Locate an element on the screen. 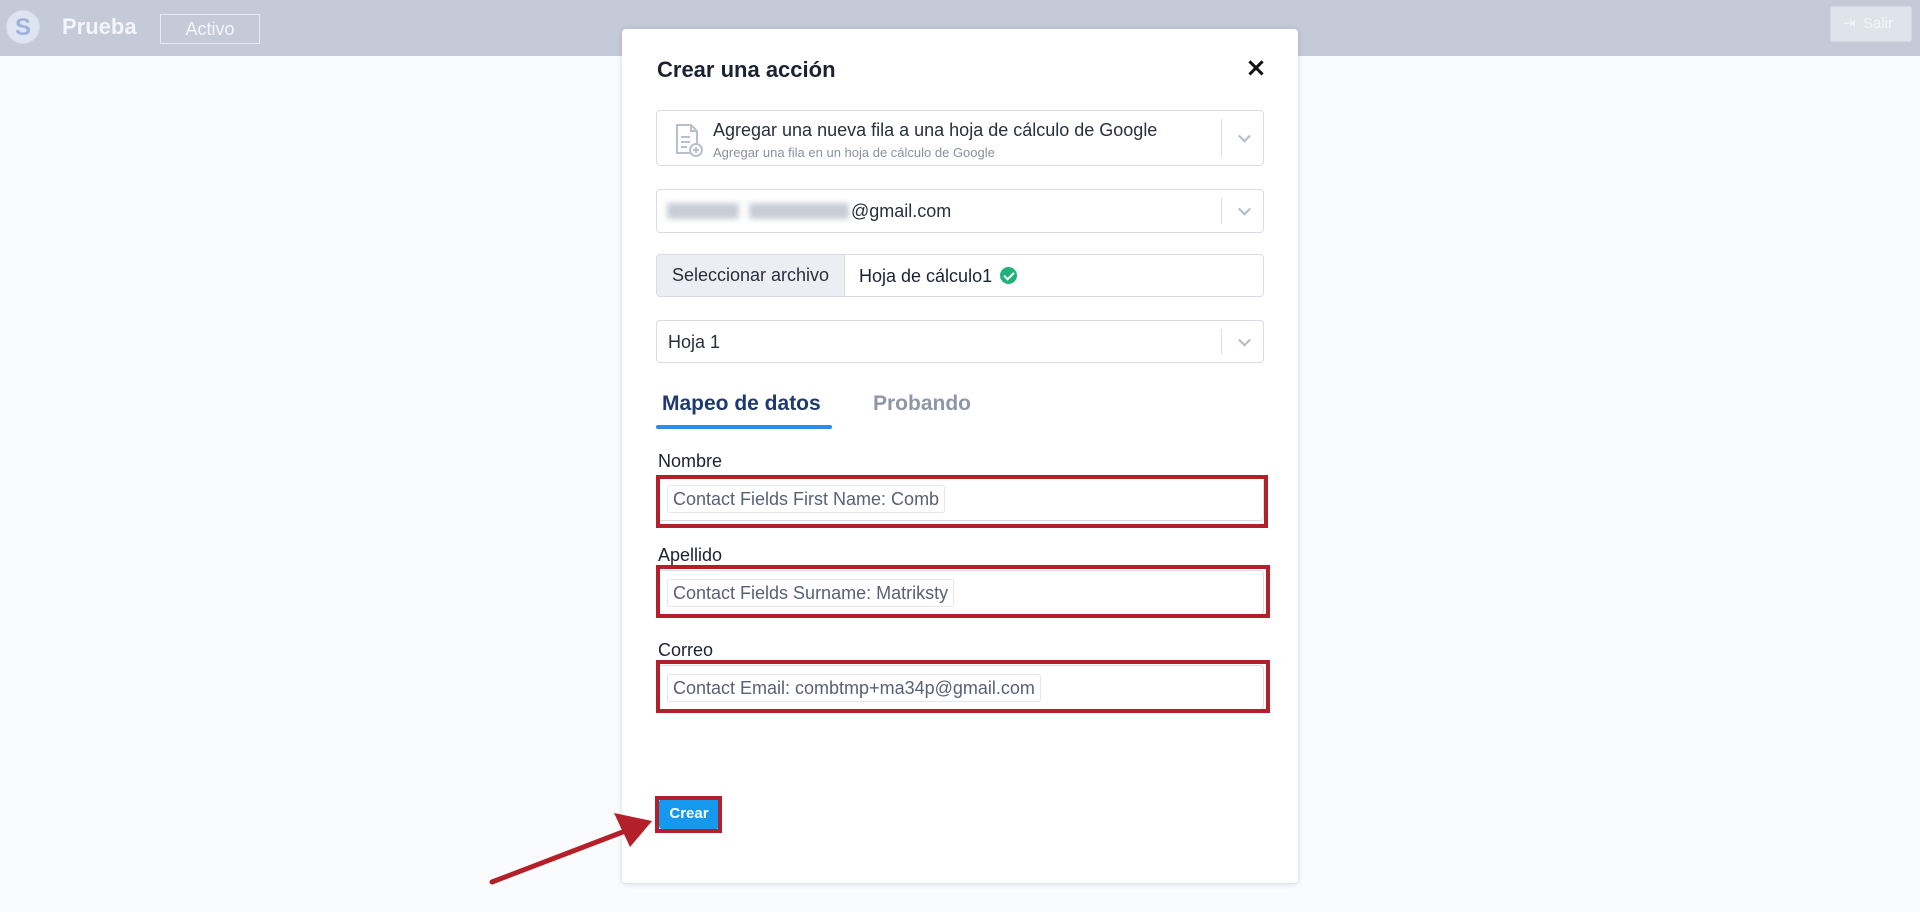  sheet-value: Hoja 1 is located at coordinates (694, 342).